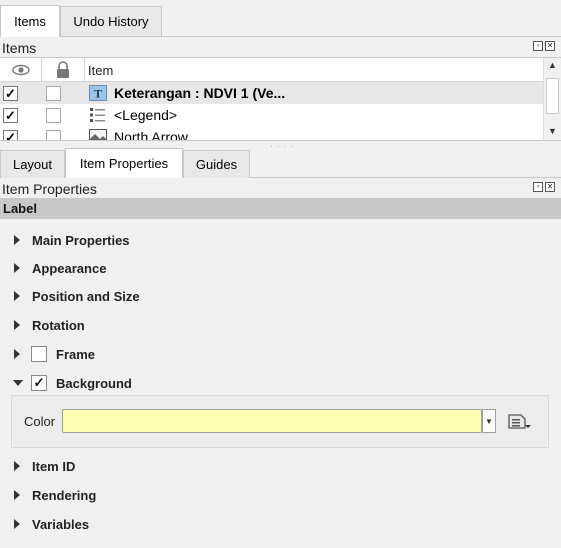 The width and height of the screenshot is (561, 548). I want to click on picture-icon, so click(98, 133).